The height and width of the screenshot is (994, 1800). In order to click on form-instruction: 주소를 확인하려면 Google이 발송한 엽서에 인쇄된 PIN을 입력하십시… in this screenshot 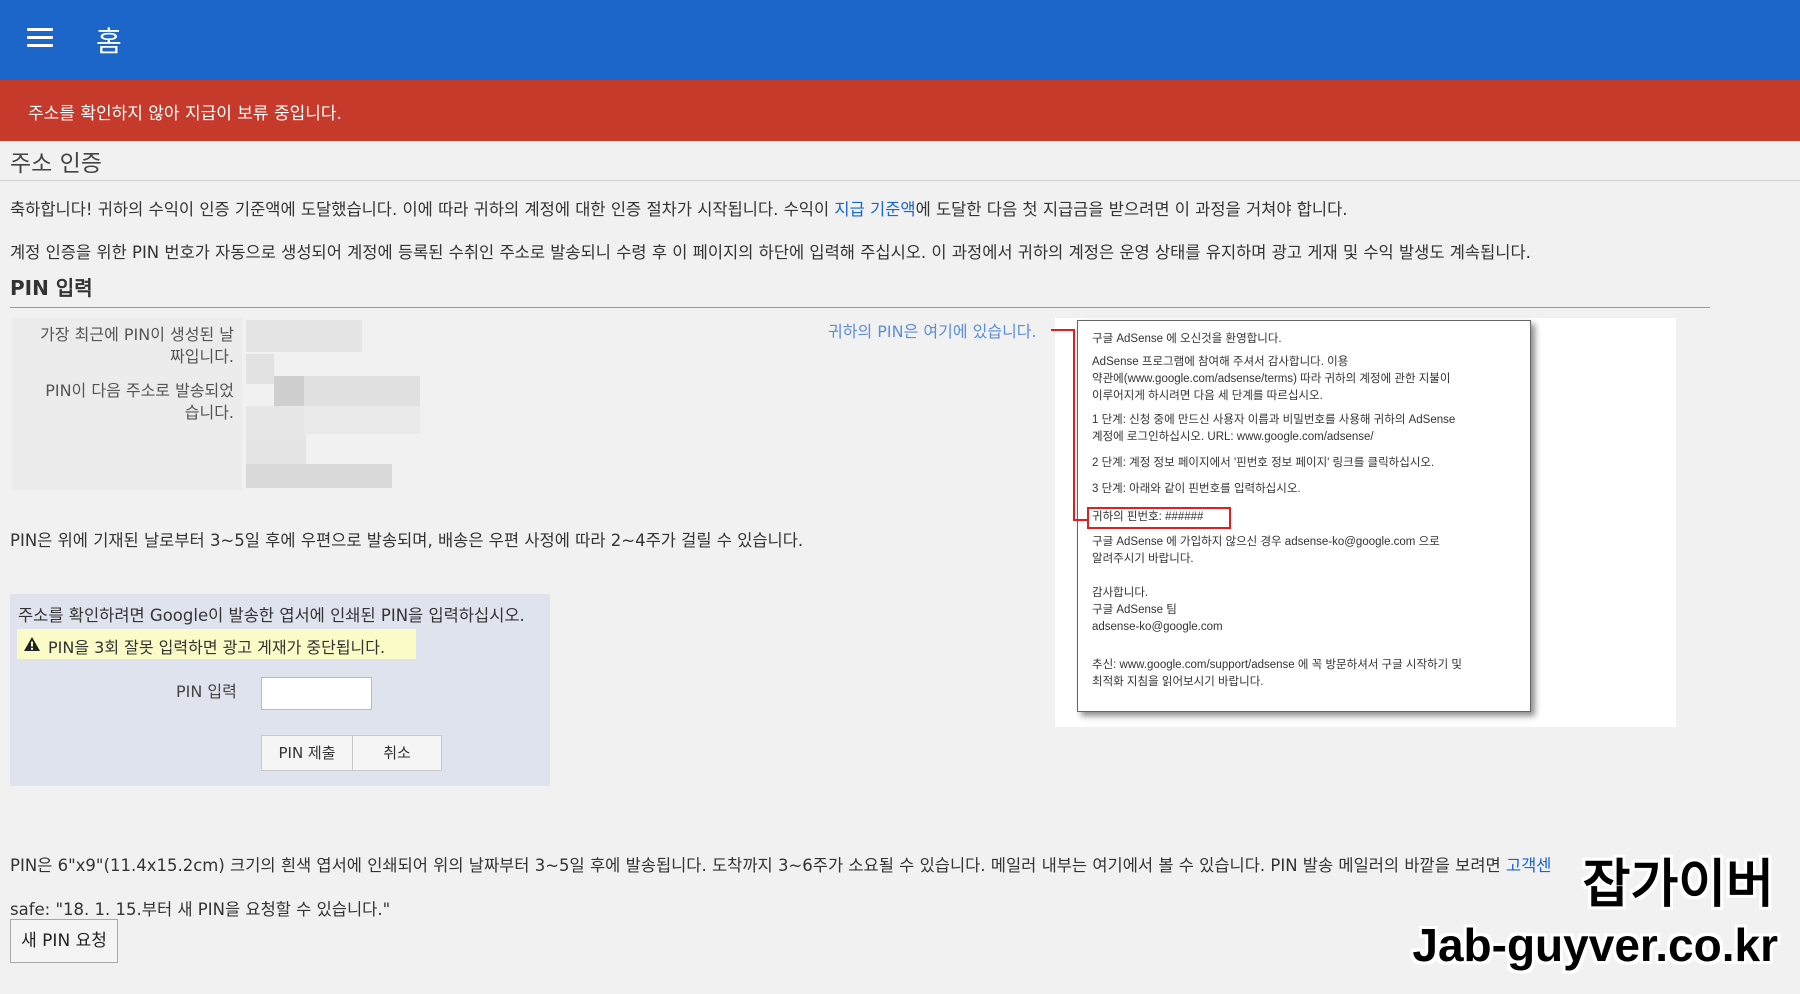, I will do `click(271, 615)`.